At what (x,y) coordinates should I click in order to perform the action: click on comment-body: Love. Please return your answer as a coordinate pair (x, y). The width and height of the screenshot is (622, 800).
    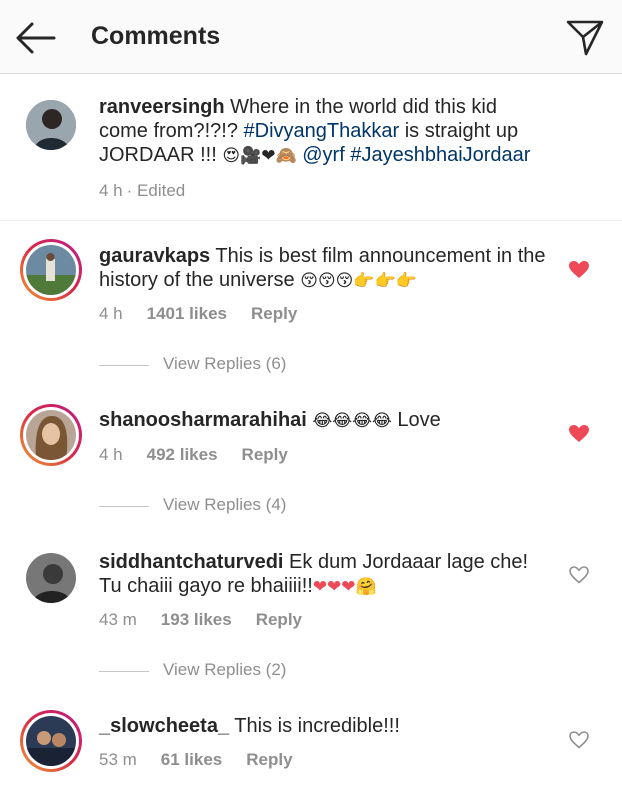
    Looking at the image, I should click on (416, 420).